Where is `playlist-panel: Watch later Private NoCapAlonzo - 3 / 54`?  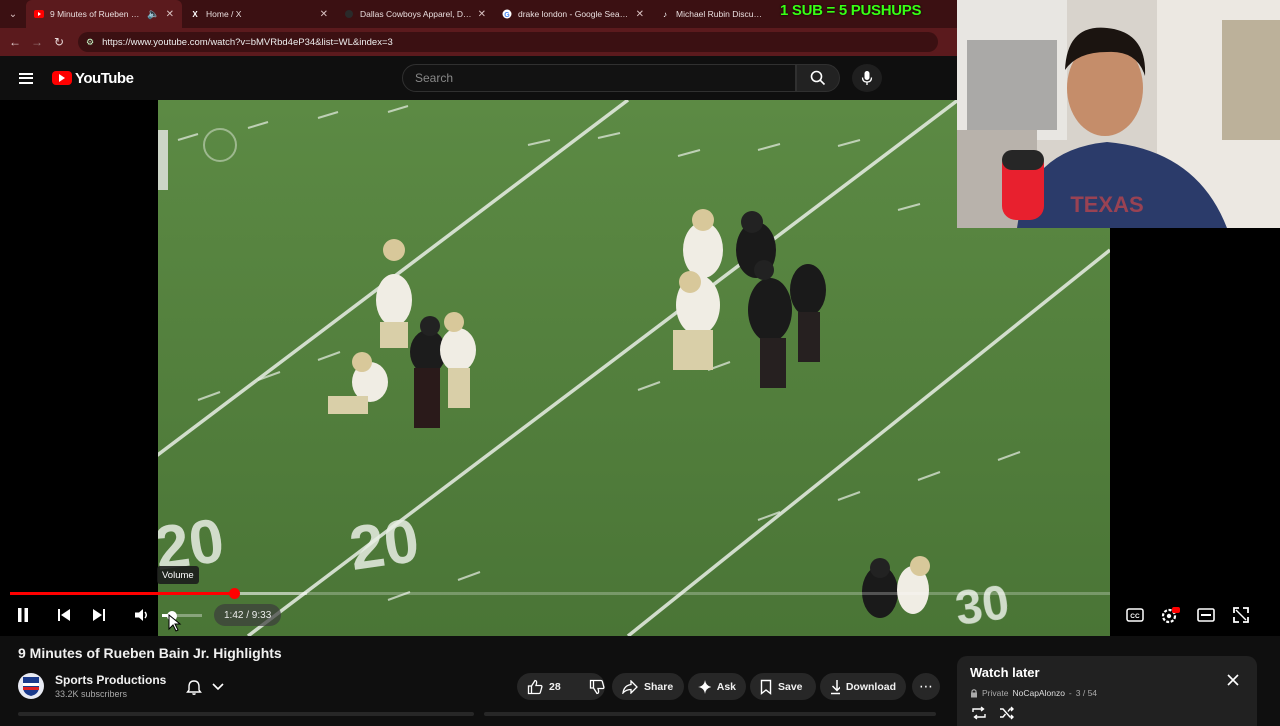 playlist-panel: Watch later Private NoCapAlonzo - 3 / 54 is located at coordinates (1107, 691).